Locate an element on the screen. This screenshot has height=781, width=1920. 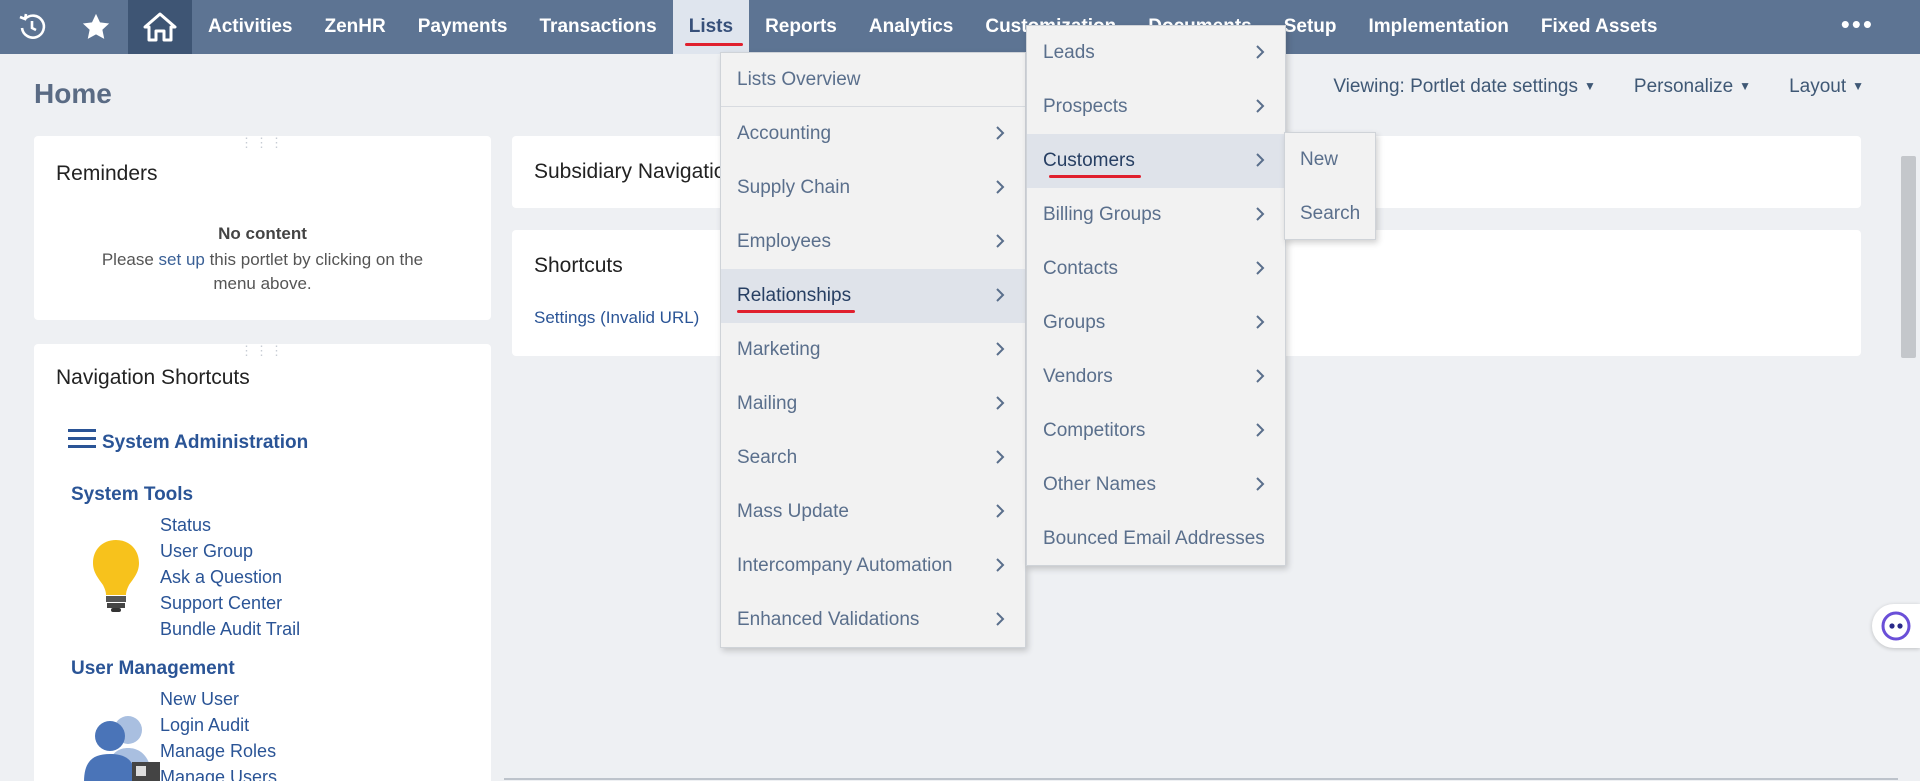
scrollbar-thumb is located at coordinates (1908, 257).